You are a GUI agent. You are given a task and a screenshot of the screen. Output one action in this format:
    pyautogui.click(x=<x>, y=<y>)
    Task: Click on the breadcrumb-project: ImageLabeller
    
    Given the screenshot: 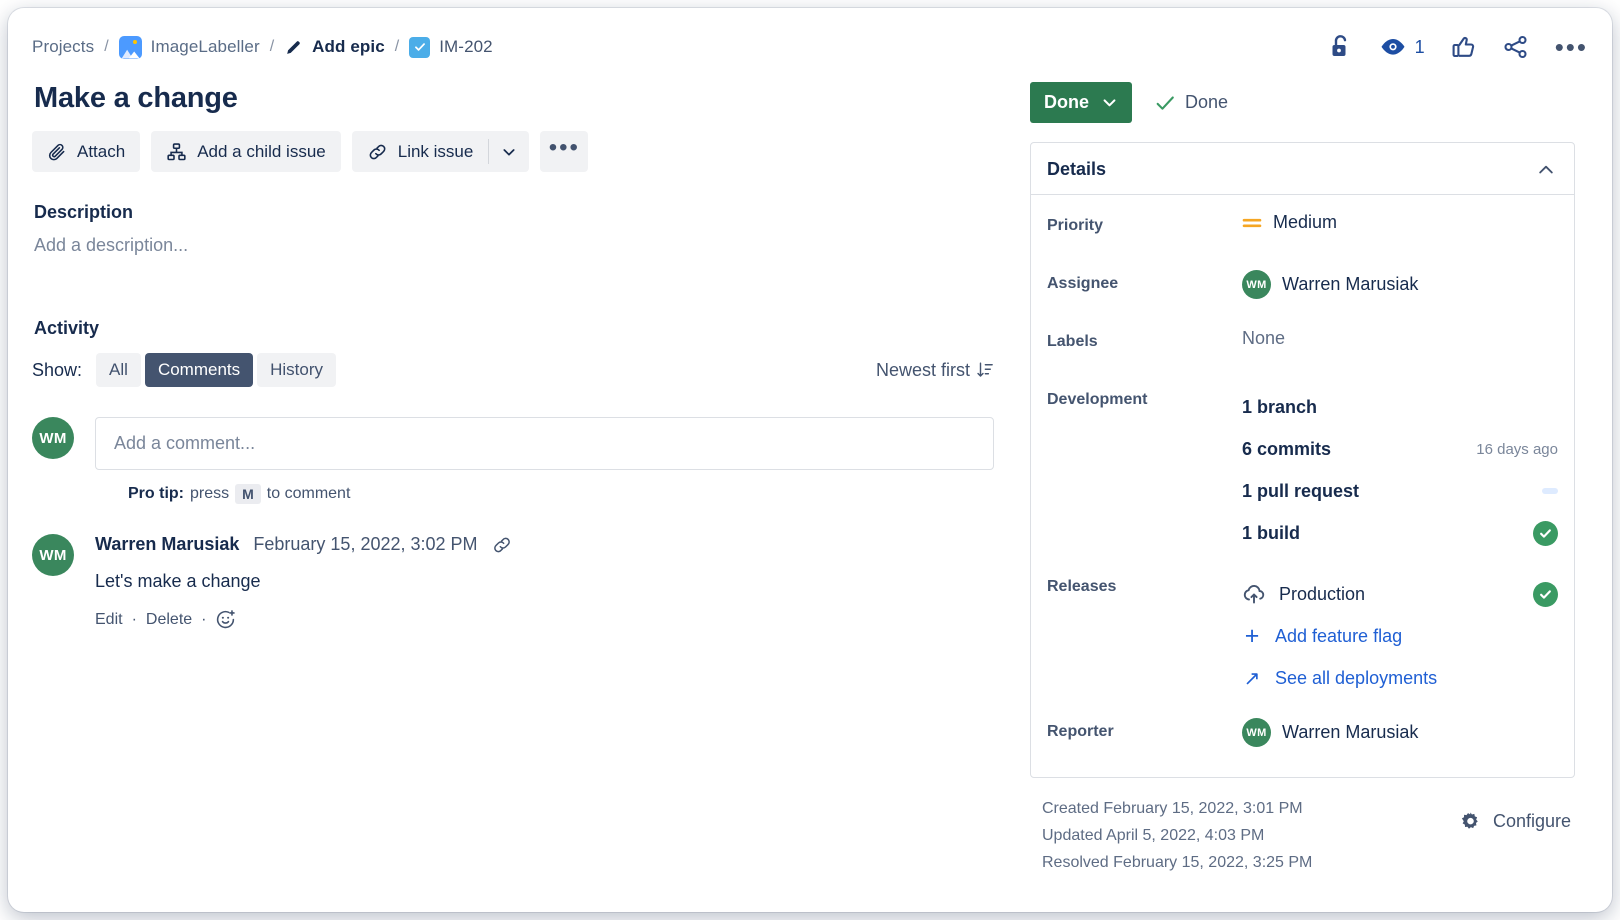 What is the action you would take?
    pyautogui.click(x=189, y=47)
    